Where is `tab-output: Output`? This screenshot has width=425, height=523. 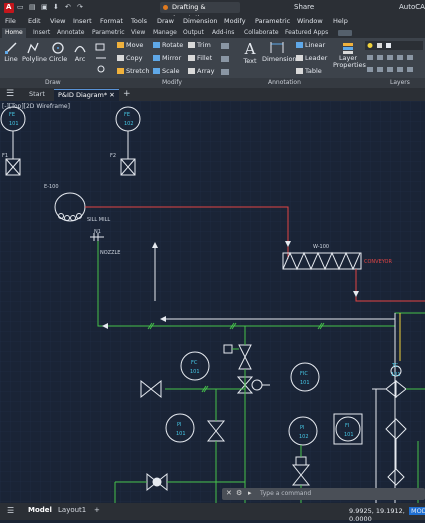
tab-output: Output is located at coordinates (193, 33).